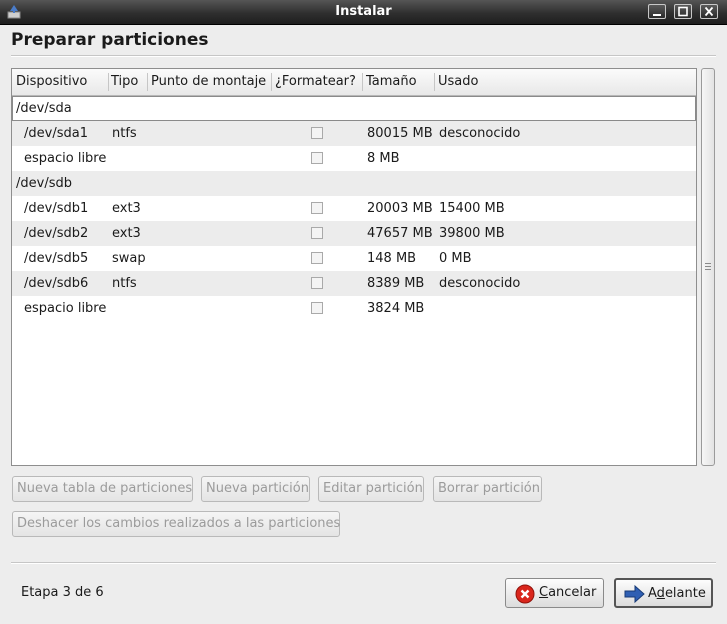 This screenshot has width=727, height=624. What do you see at coordinates (371, 489) in the screenshot?
I see `edit-partition-button: Editar partición` at bounding box center [371, 489].